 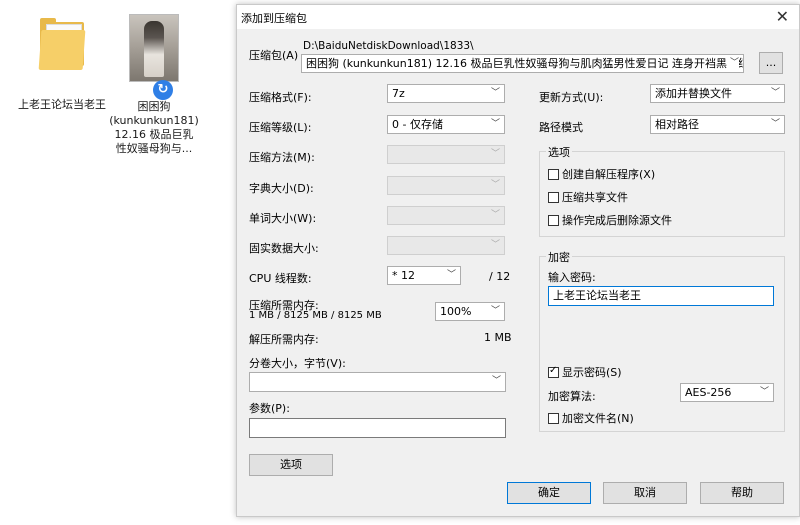 I want to click on solid-label: 固实数据大小:, so click(x=284, y=248).